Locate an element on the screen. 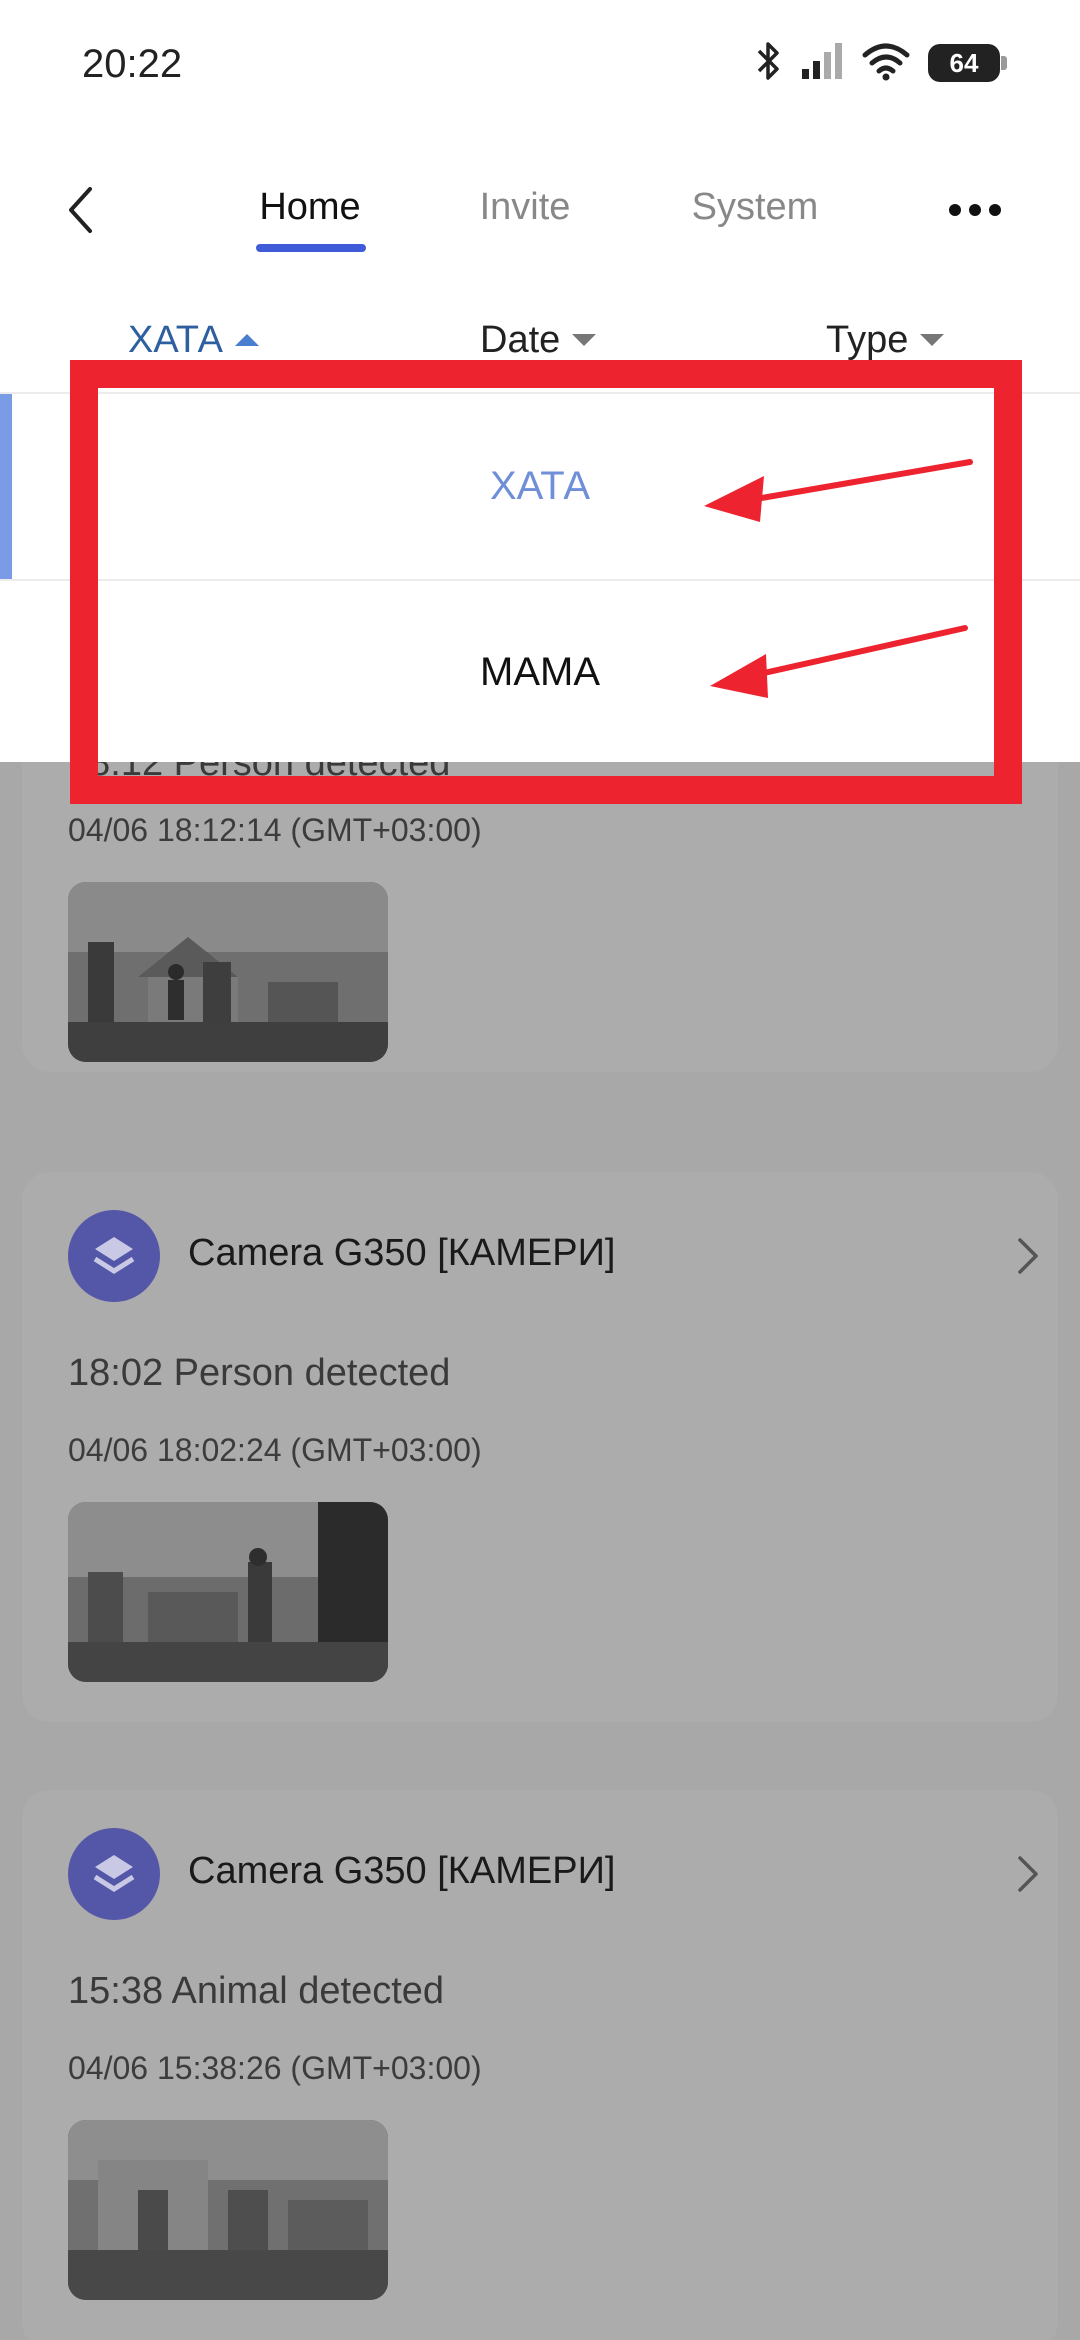 Image resolution: width=1080 pixels, height=2340 pixels. date-filter: Date is located at coordinates (538, 340).